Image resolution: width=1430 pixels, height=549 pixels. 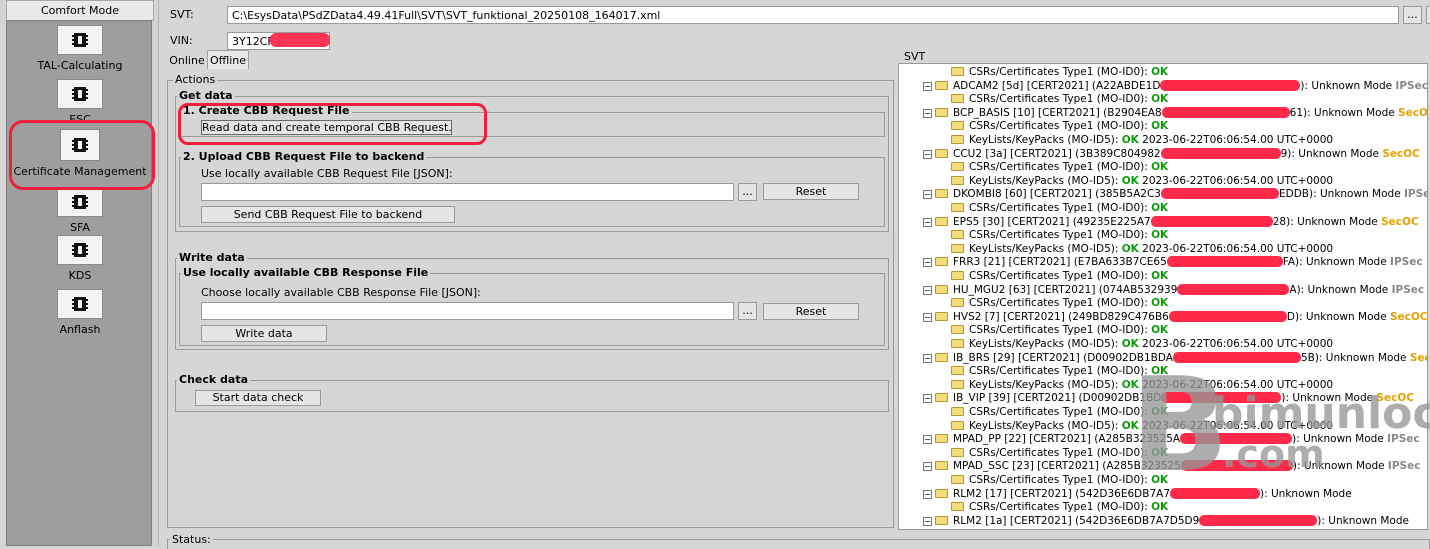 What do you see at coordinates (1057, 153) in the screenshot?
I see `ecu-node-text: CCU2 [3a] [CERT2021] (3B389C804982` at bounding box center [1057, 153].